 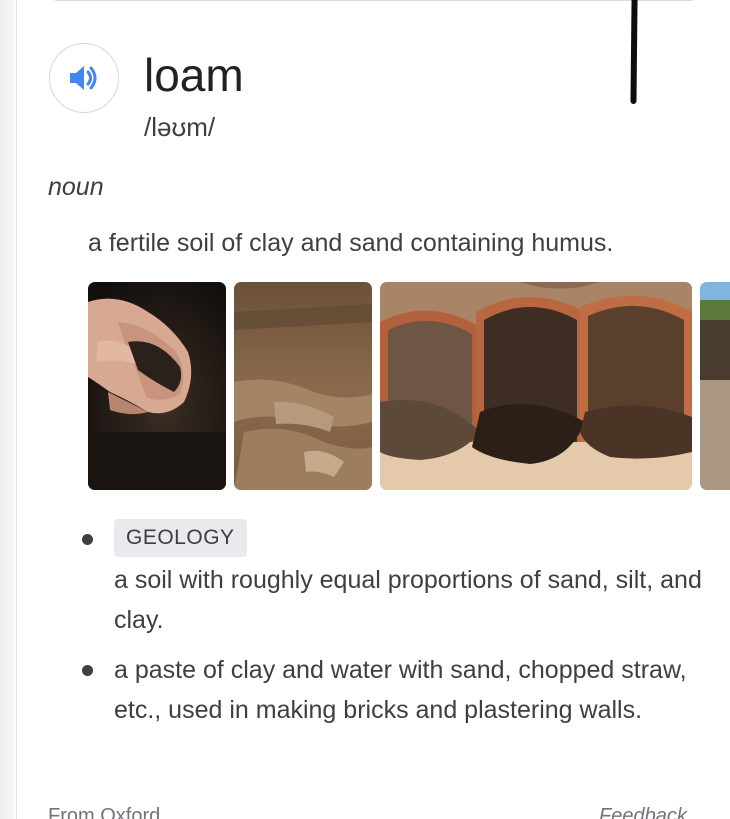 I want to click on part-of-speech: noun, so click(x=76, y=187).